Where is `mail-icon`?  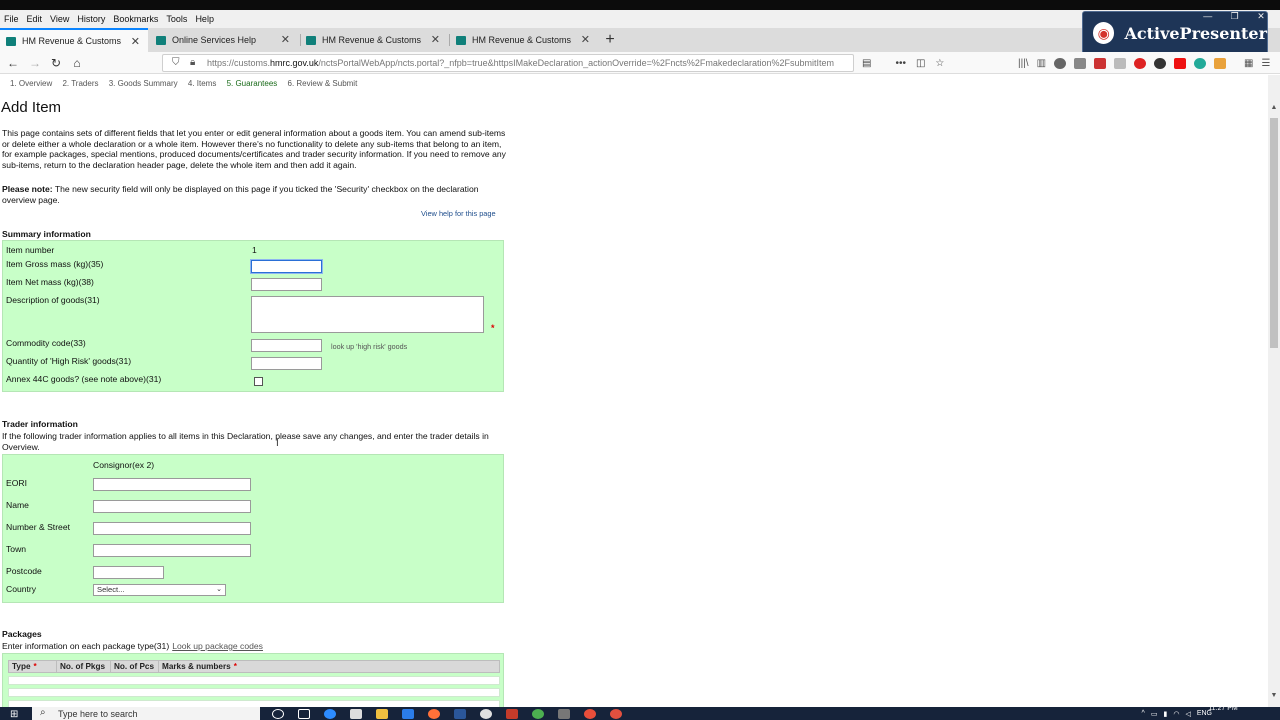
mail-icon is located at coordinates (408, 713).